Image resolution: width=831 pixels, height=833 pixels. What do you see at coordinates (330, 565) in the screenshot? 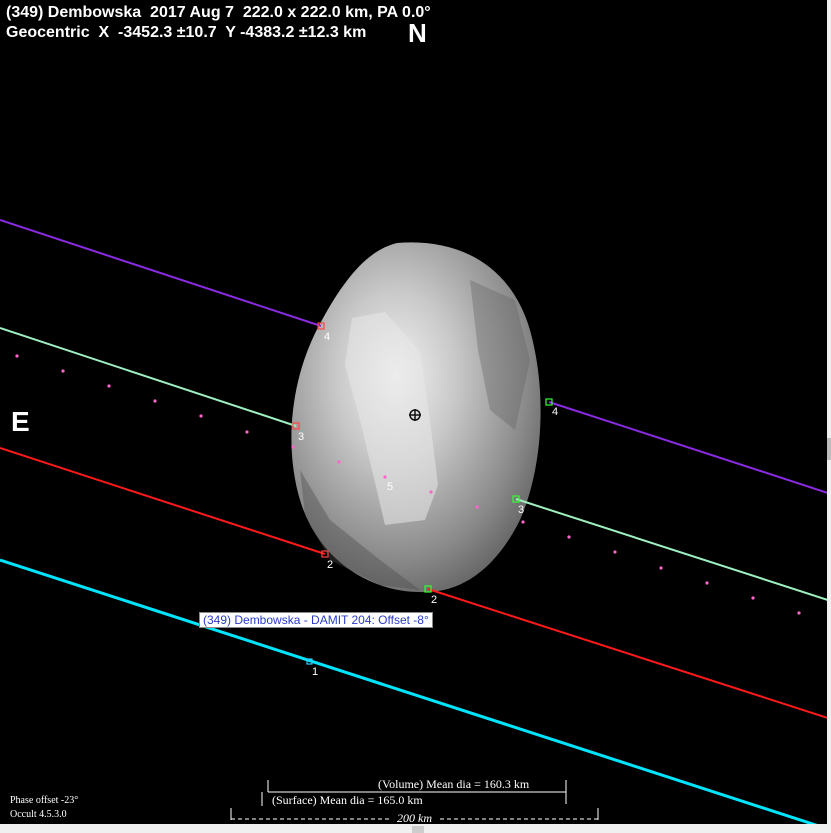
I see `chord-label-2-a: 2` at bounding box center [330, 565].